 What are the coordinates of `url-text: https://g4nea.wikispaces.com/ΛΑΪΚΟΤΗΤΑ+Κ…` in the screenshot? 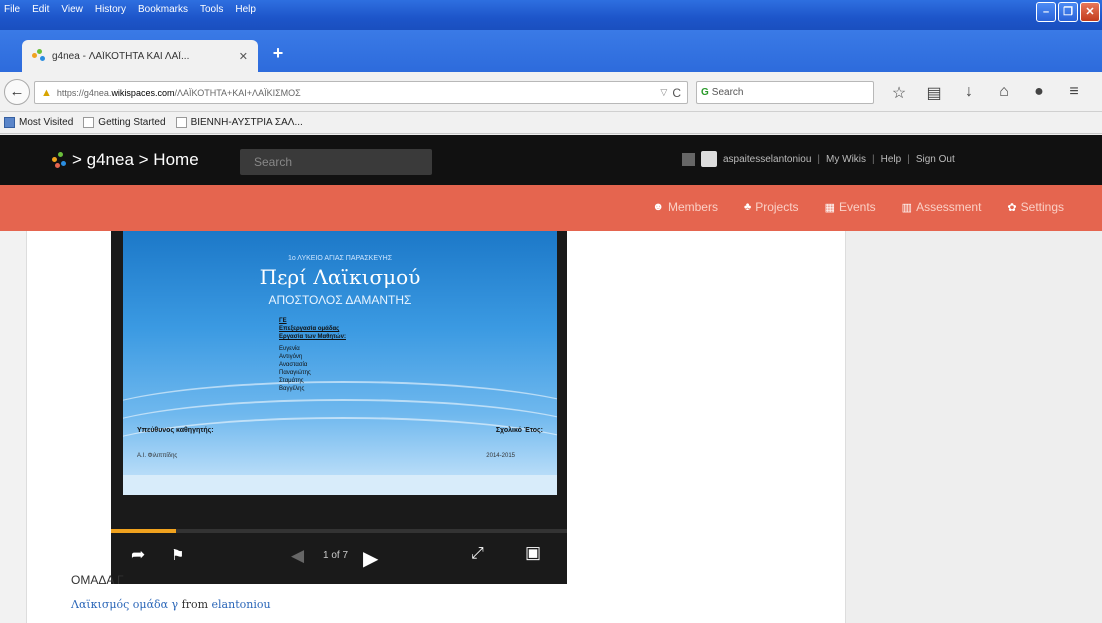 It's located at (178, 92).